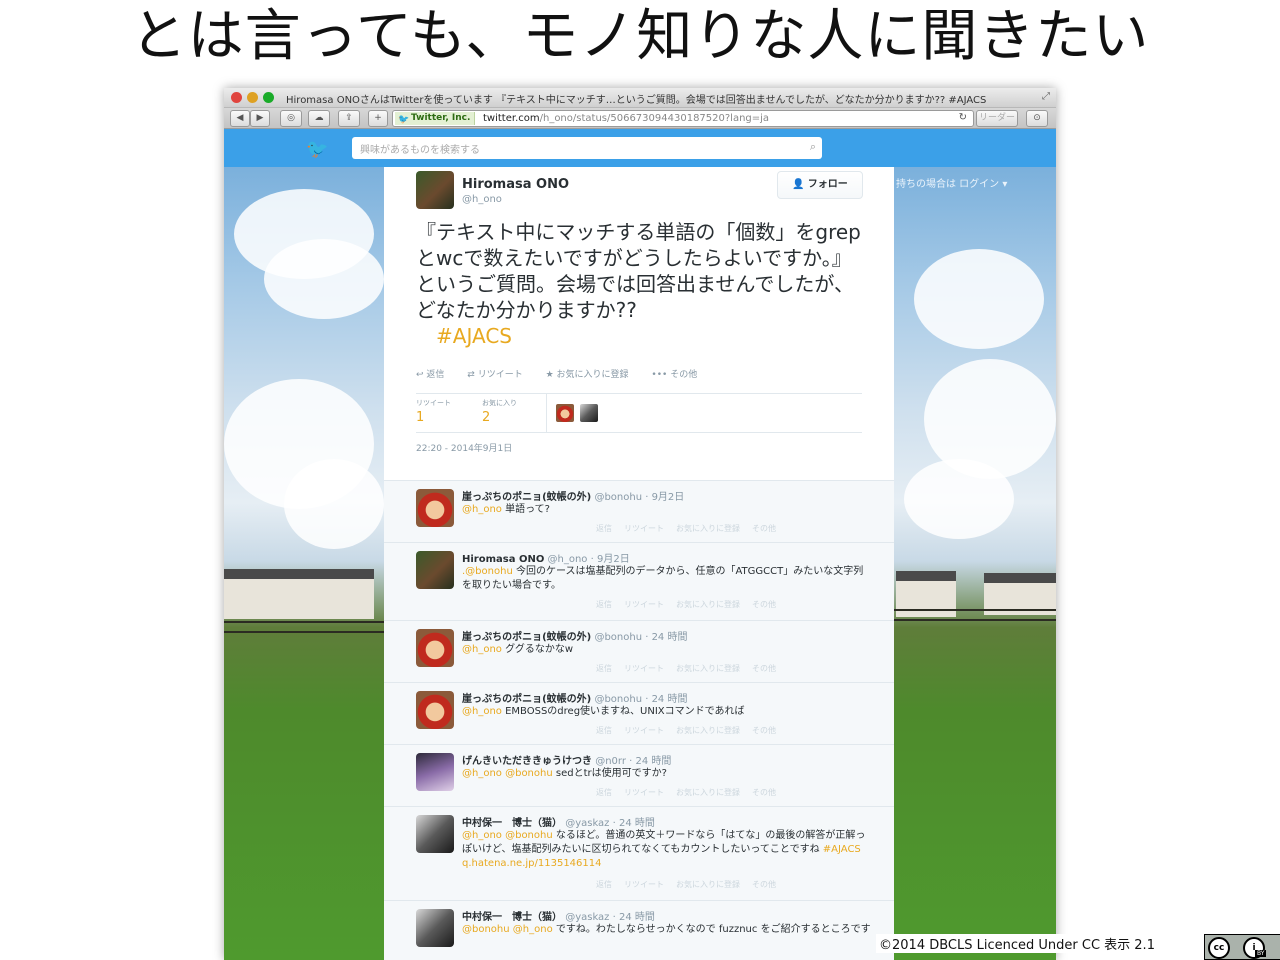 This screenshot has width=1280, height=960. What do you see at coordinates (546, 413) in the screenshot?
I see `stats-divider` at bounding box center [546, 413].